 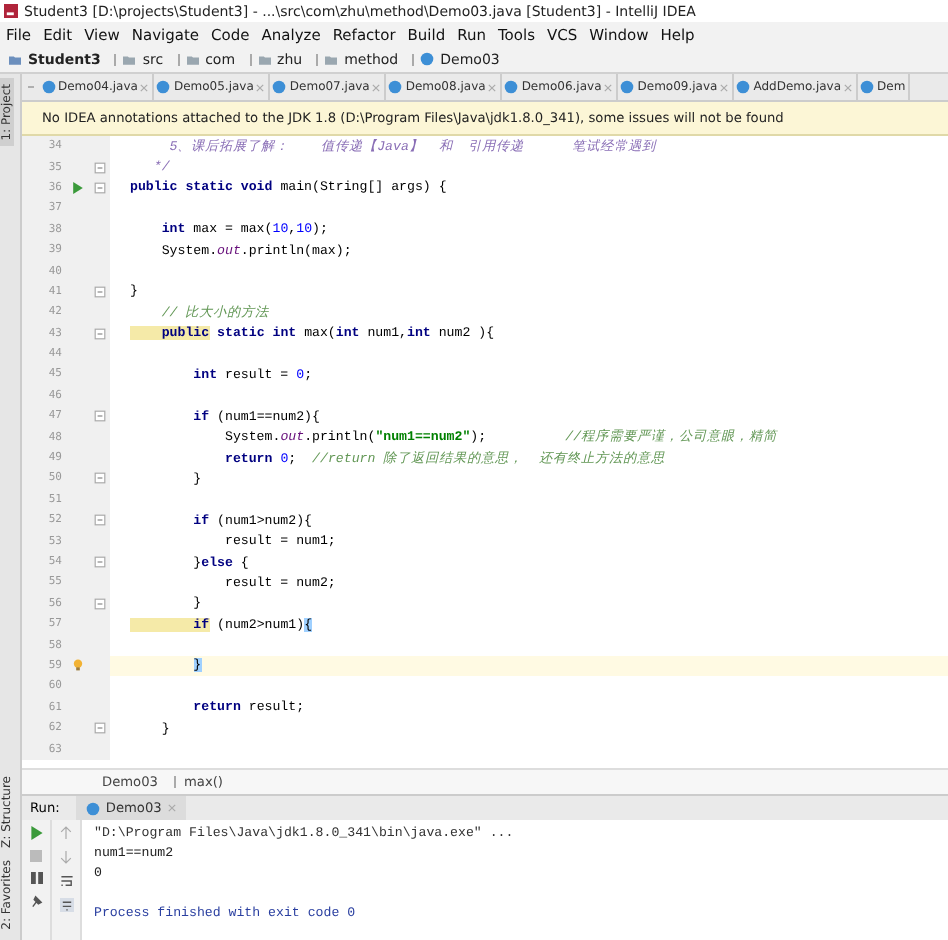 I want to click on lightbulb-icon, so click(x=77, y=665).